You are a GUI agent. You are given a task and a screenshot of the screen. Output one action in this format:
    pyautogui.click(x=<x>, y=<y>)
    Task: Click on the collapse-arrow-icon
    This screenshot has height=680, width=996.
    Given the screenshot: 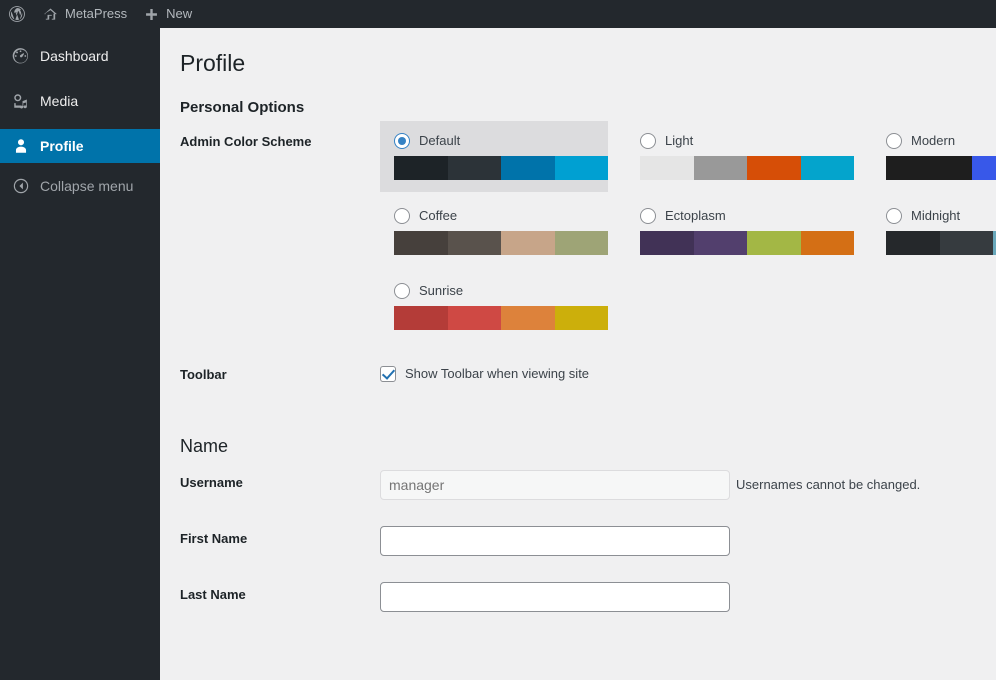 What is the action you would take?
    pyautogui.click(x=21, y=186)
    